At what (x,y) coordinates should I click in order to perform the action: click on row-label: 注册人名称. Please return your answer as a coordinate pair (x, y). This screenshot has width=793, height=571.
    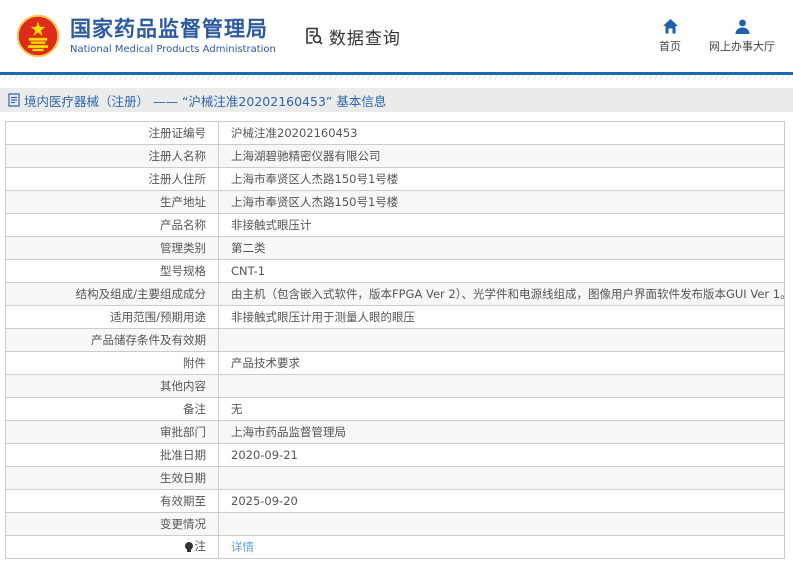
    Looking at the image, I should click on (112, 156).